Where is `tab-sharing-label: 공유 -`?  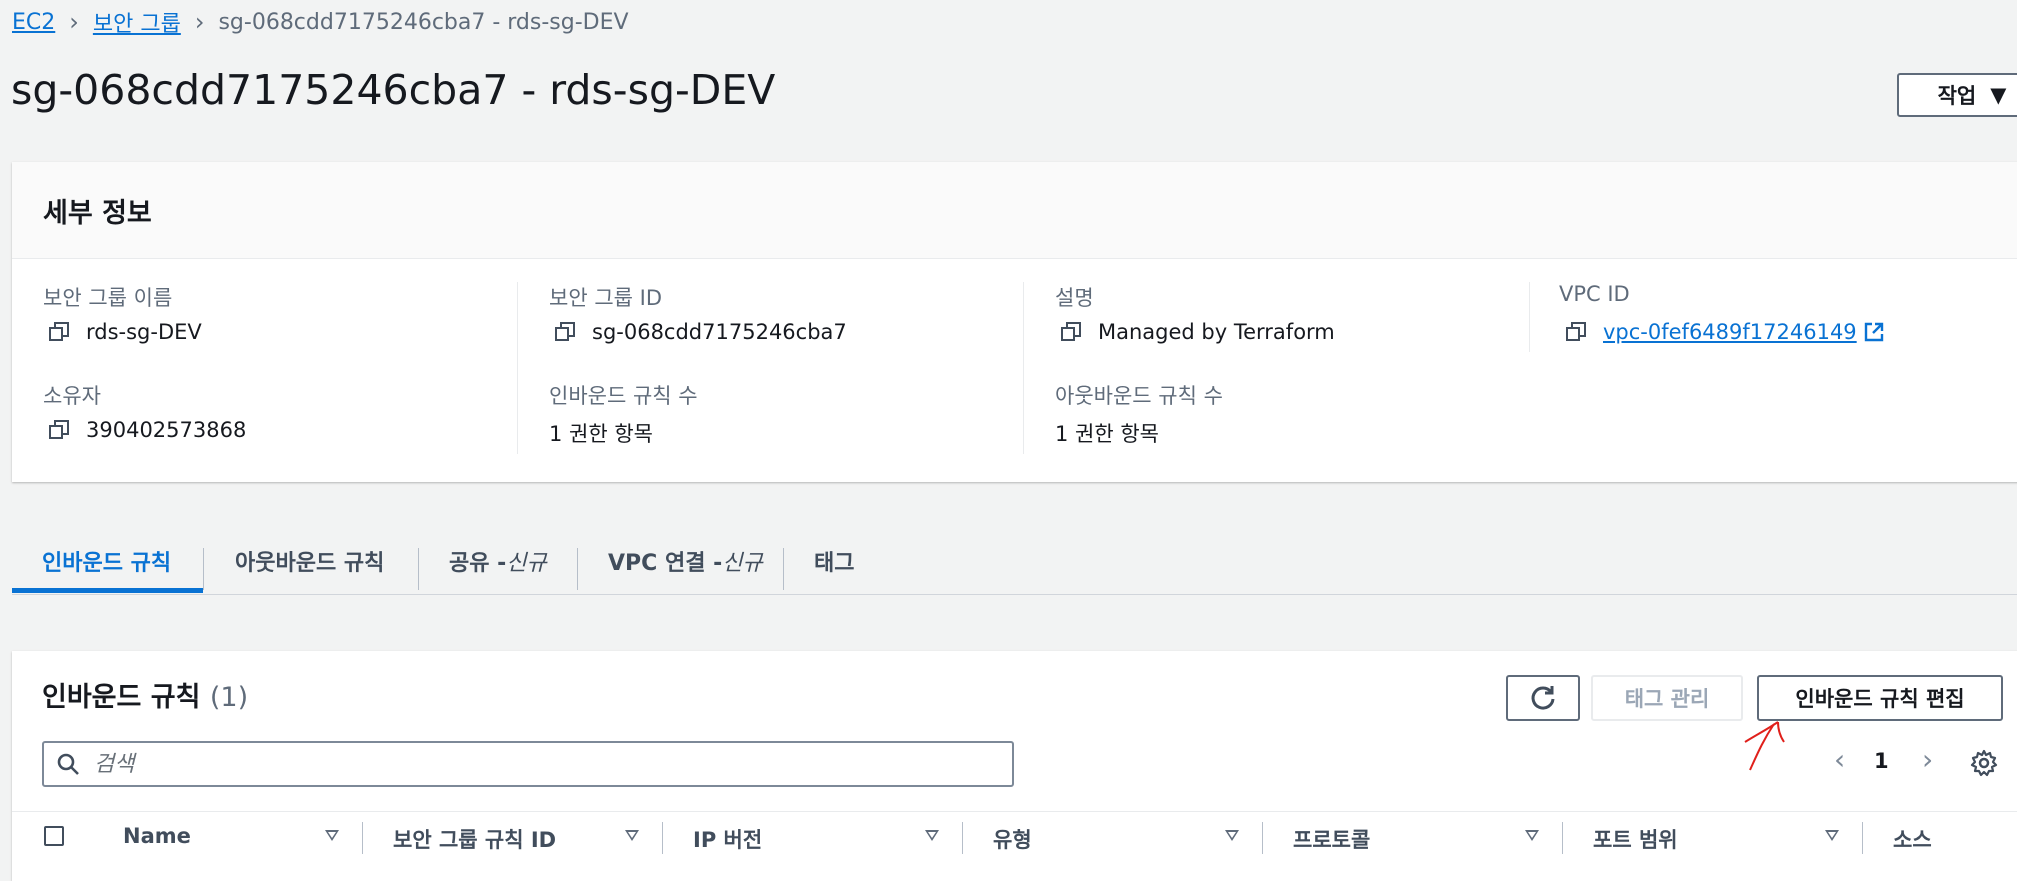 tab-sharing-label: 공유 - is located at coordinates (478, 563).